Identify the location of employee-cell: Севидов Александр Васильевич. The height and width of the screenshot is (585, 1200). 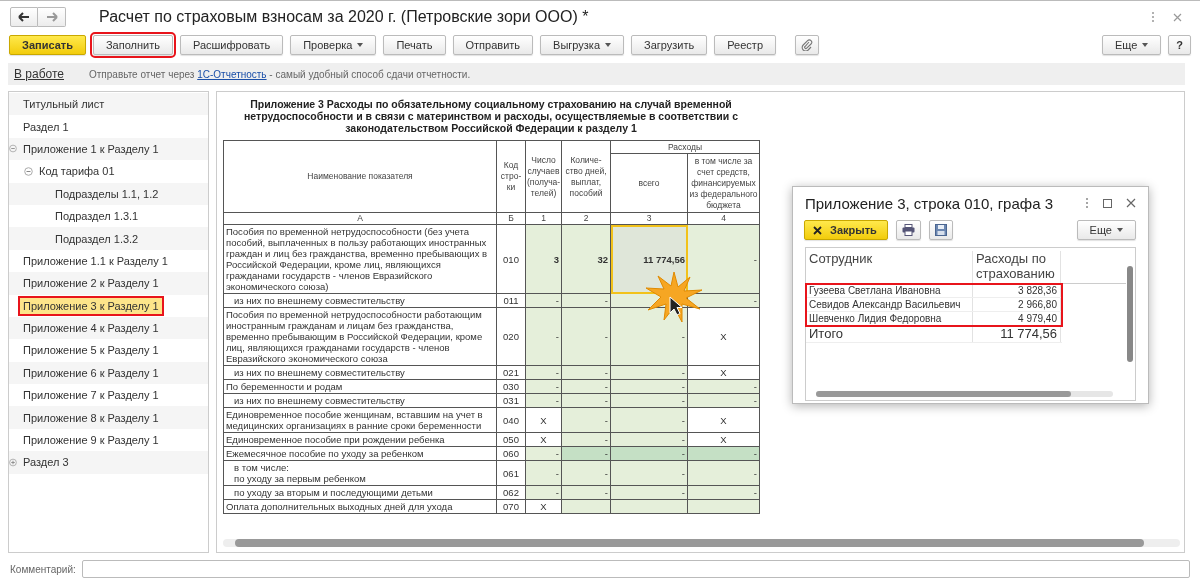
(889, 304).